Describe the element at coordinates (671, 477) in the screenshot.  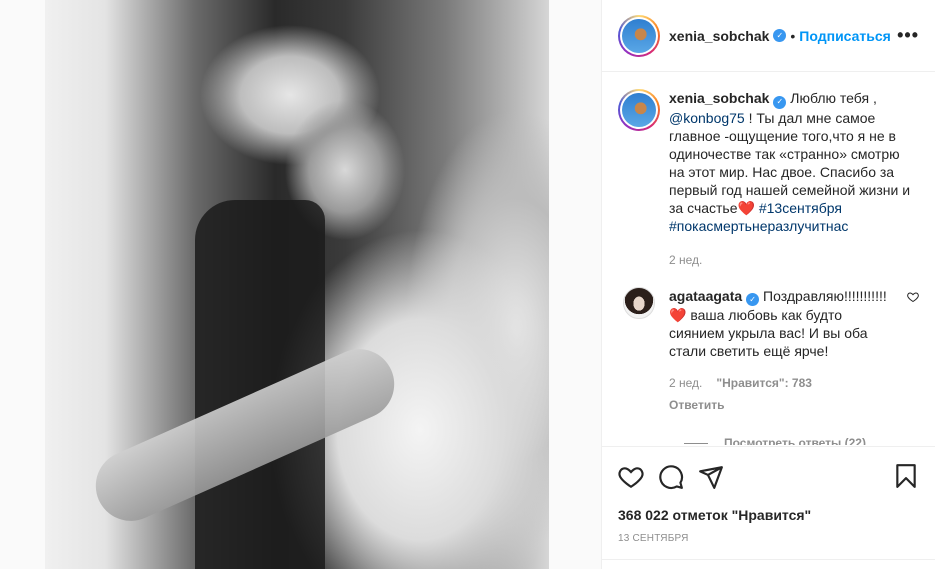
I see `comment-icon` at that location.